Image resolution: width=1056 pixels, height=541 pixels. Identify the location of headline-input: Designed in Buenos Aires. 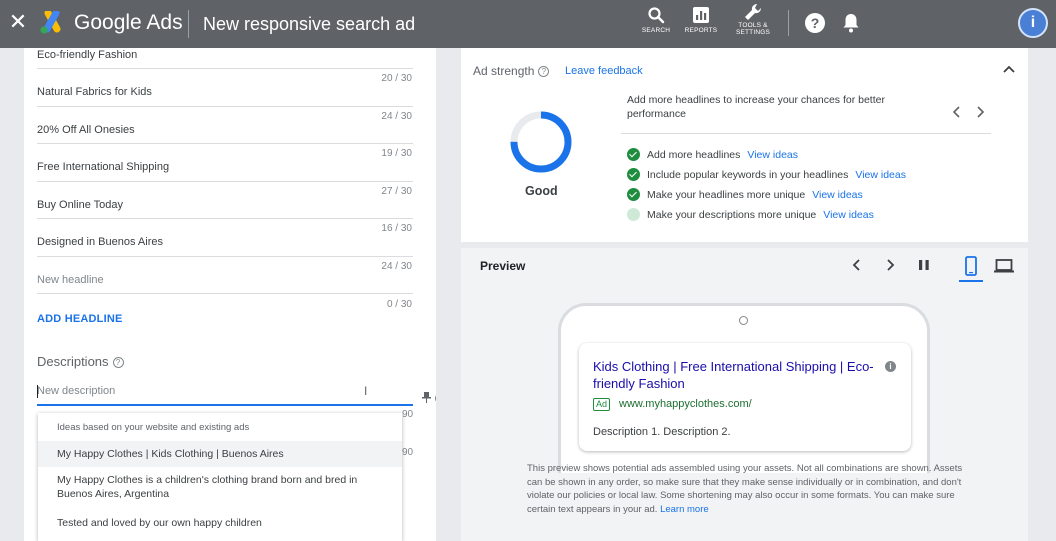
(225, 242).